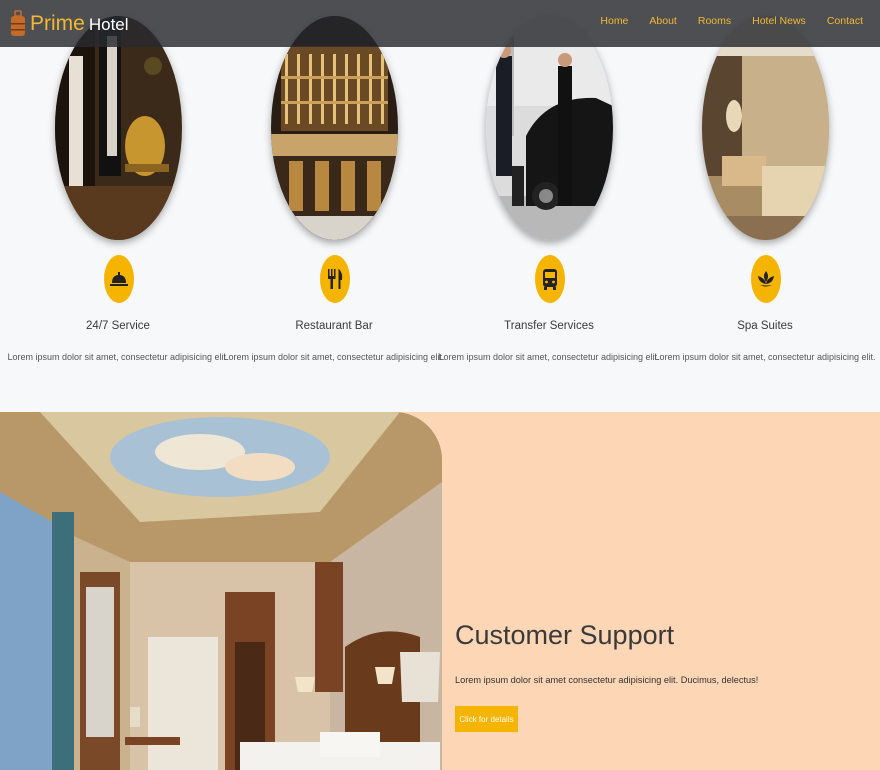  Describe the element at coordinates (662, 21) in the screenshot. I see `nav-link-about: About` at that location.